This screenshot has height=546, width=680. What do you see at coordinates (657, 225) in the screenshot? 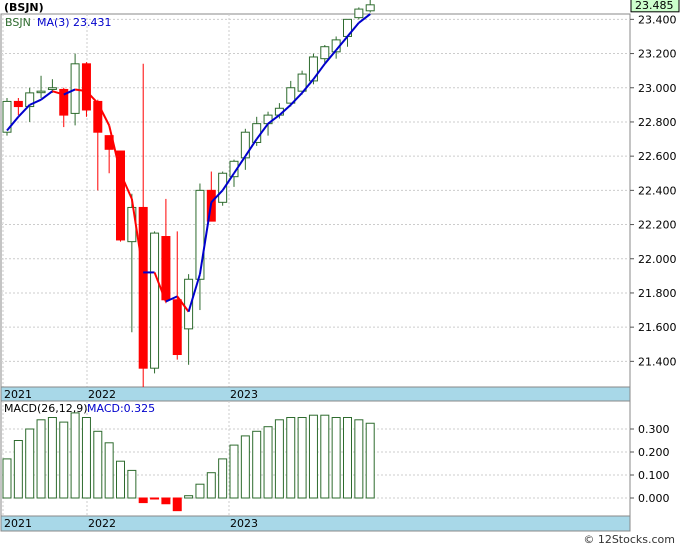
I see `price-y-tick-label: 22.200` at bounding box center [657, 225].